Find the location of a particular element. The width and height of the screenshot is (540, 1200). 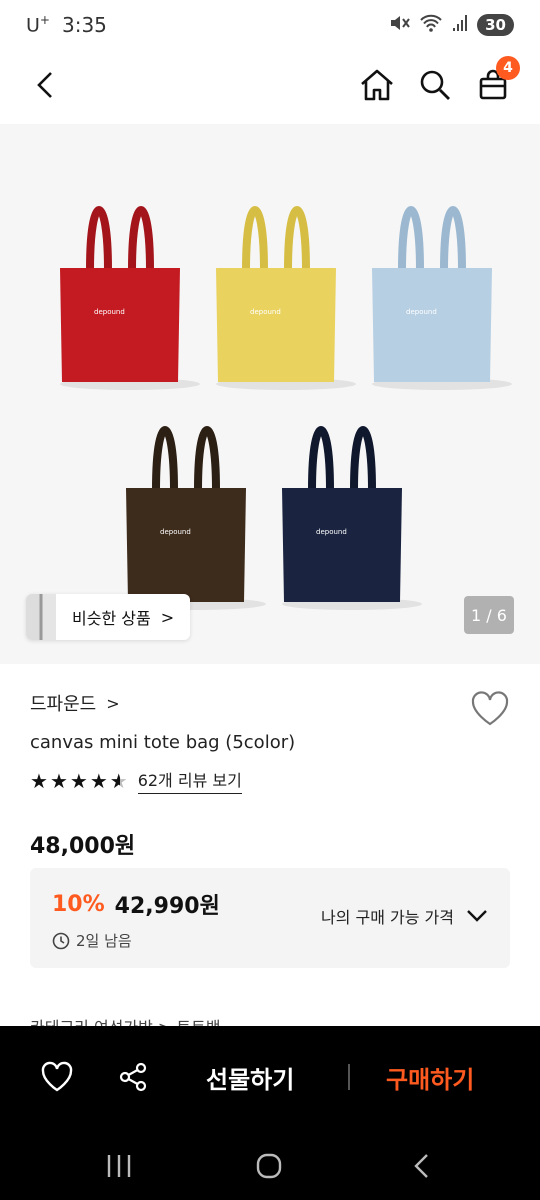

tote-bag-4: depound is located at coordinates (196, 518).